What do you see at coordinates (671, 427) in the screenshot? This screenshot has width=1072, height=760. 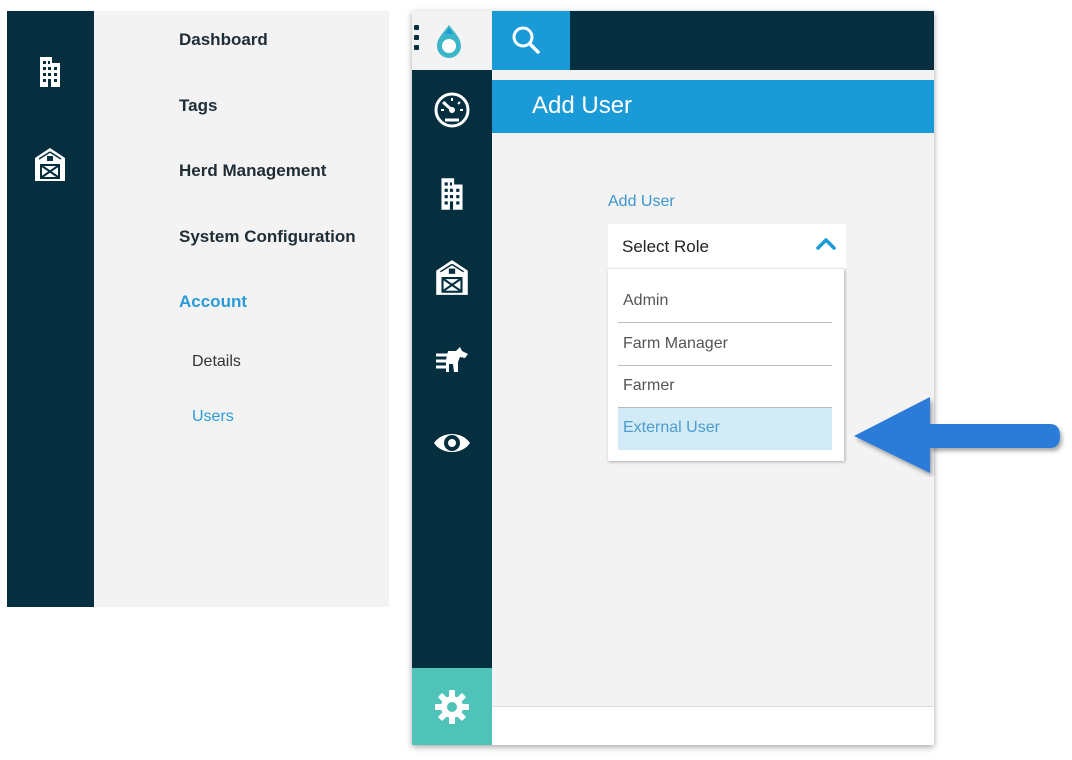 I see `role-option-label: External User` at bounding box center [671, 427].